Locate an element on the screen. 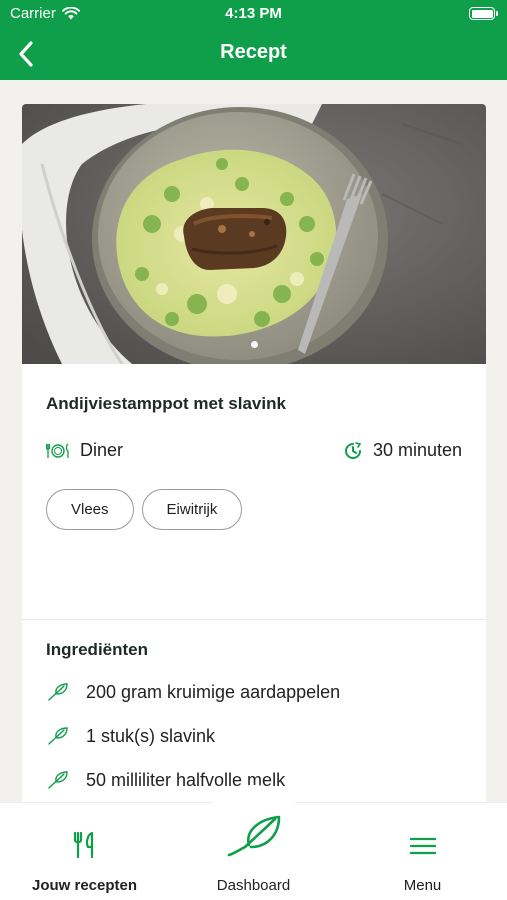 This screenshot has height=900, width=507. tab-menu: Menu is located at coordinates (422, 851).